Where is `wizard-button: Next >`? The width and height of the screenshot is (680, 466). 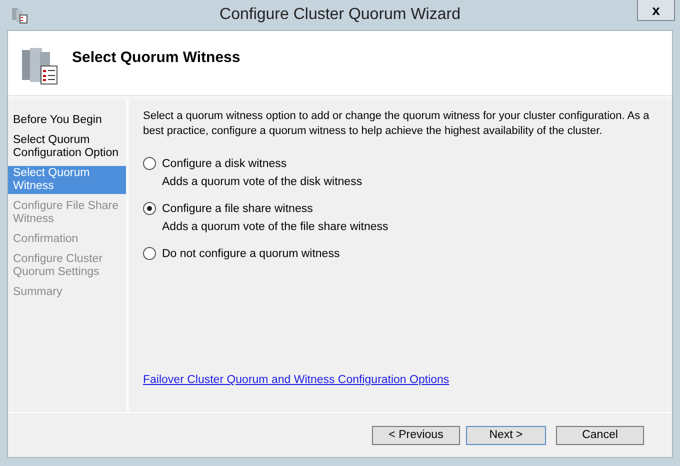
wizard-button: Next > is located at coordinates (506, 435).